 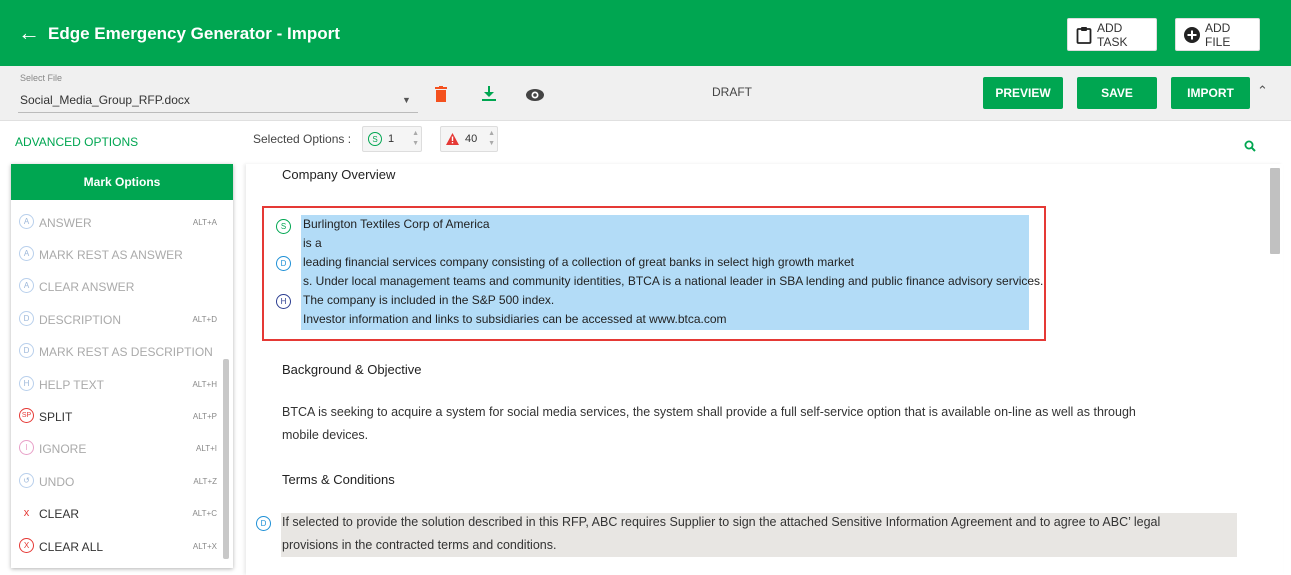 What do you see at coordinates (226, 459) in the screenshot?
I see `panel-scrollbar` at bounding box center [226, 459].